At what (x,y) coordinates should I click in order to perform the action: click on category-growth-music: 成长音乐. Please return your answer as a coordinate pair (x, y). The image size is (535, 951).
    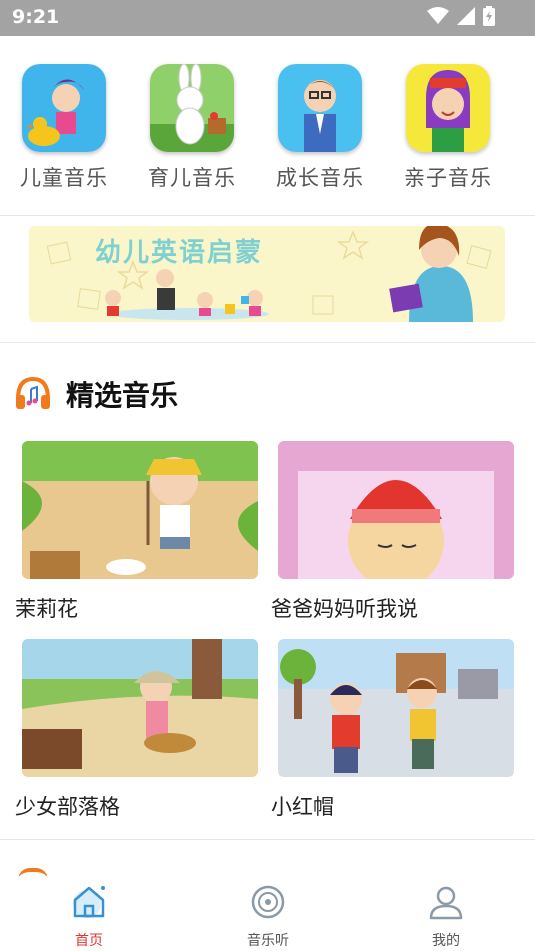
    Looking at the image, I should click on (320, 128).